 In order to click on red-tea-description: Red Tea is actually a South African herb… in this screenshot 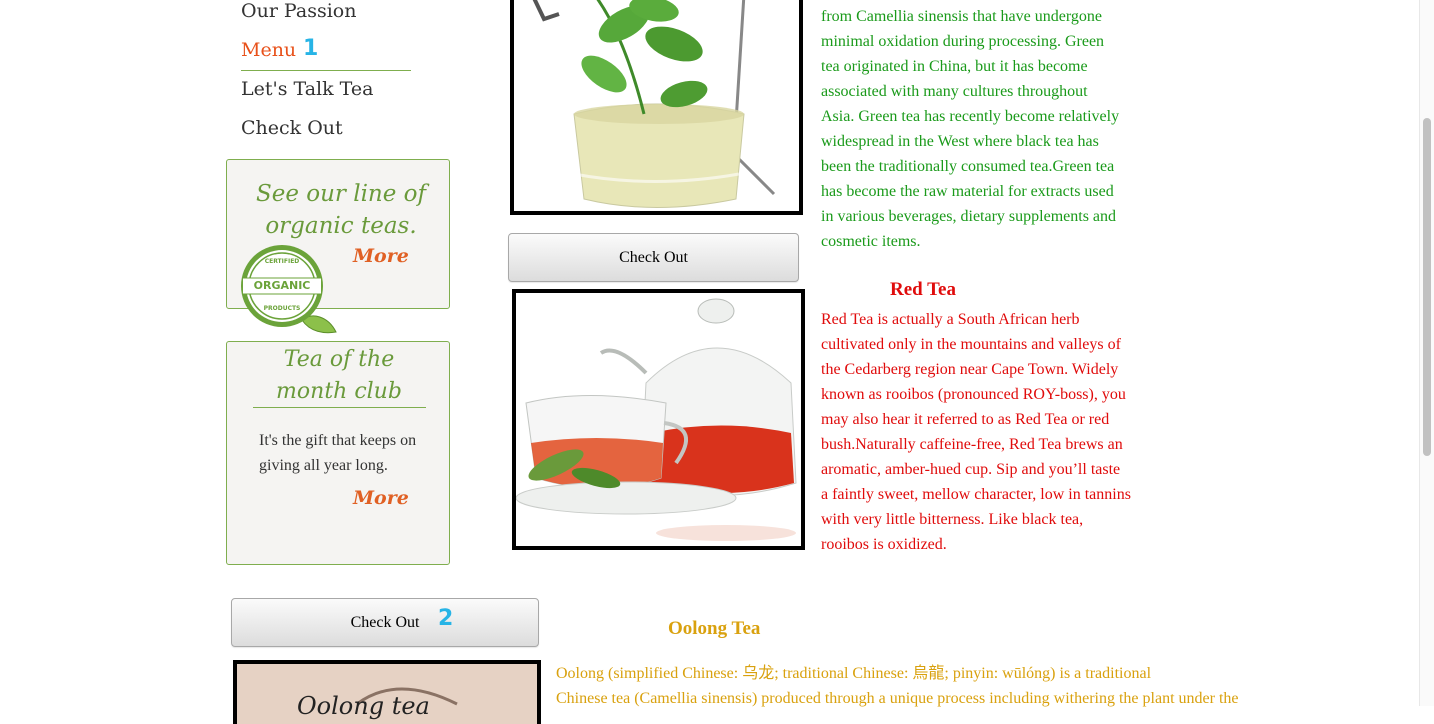, I will do `click(976, 432)`.